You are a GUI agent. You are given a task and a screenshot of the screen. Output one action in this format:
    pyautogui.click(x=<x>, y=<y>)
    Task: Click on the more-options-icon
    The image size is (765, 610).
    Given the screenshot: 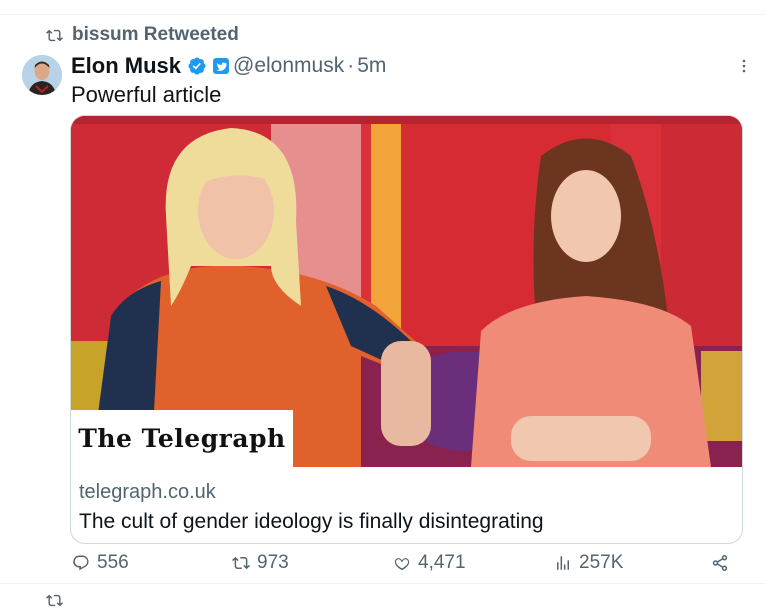 What is the action you would take?
    pyautogui.click(x=744, y=66)
    